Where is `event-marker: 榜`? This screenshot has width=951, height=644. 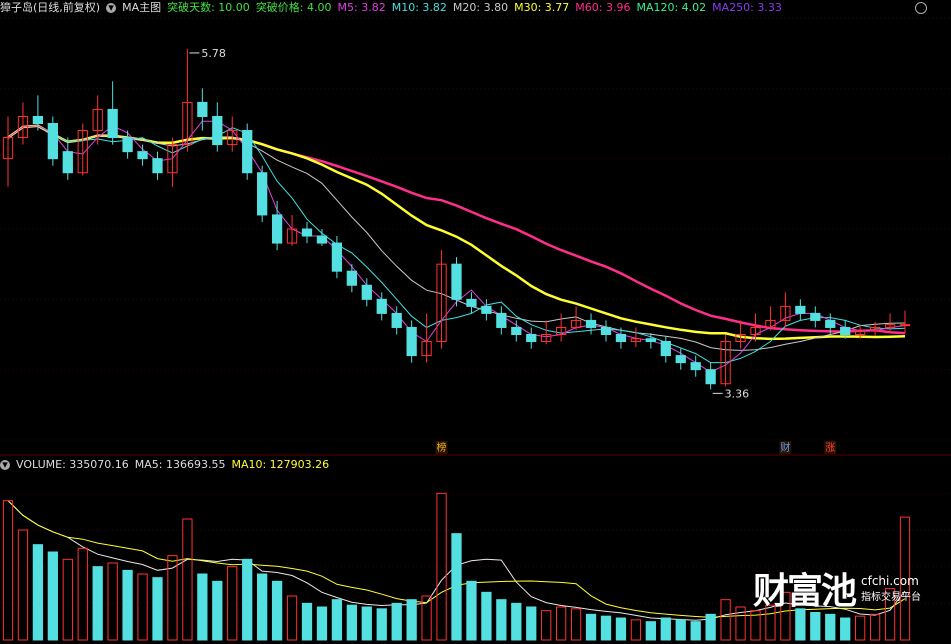 event-marker: 榜 is located at coordinates (442, 447).